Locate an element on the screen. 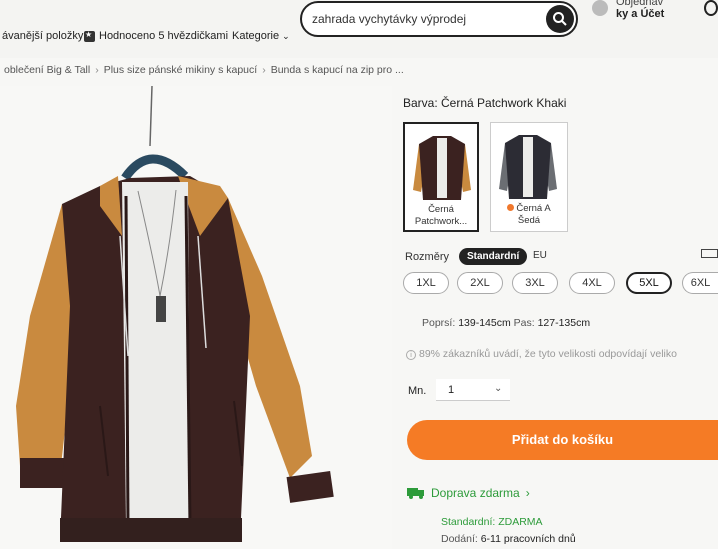  swatch-caption-line: Šedá is located at coordinates (529, 220).